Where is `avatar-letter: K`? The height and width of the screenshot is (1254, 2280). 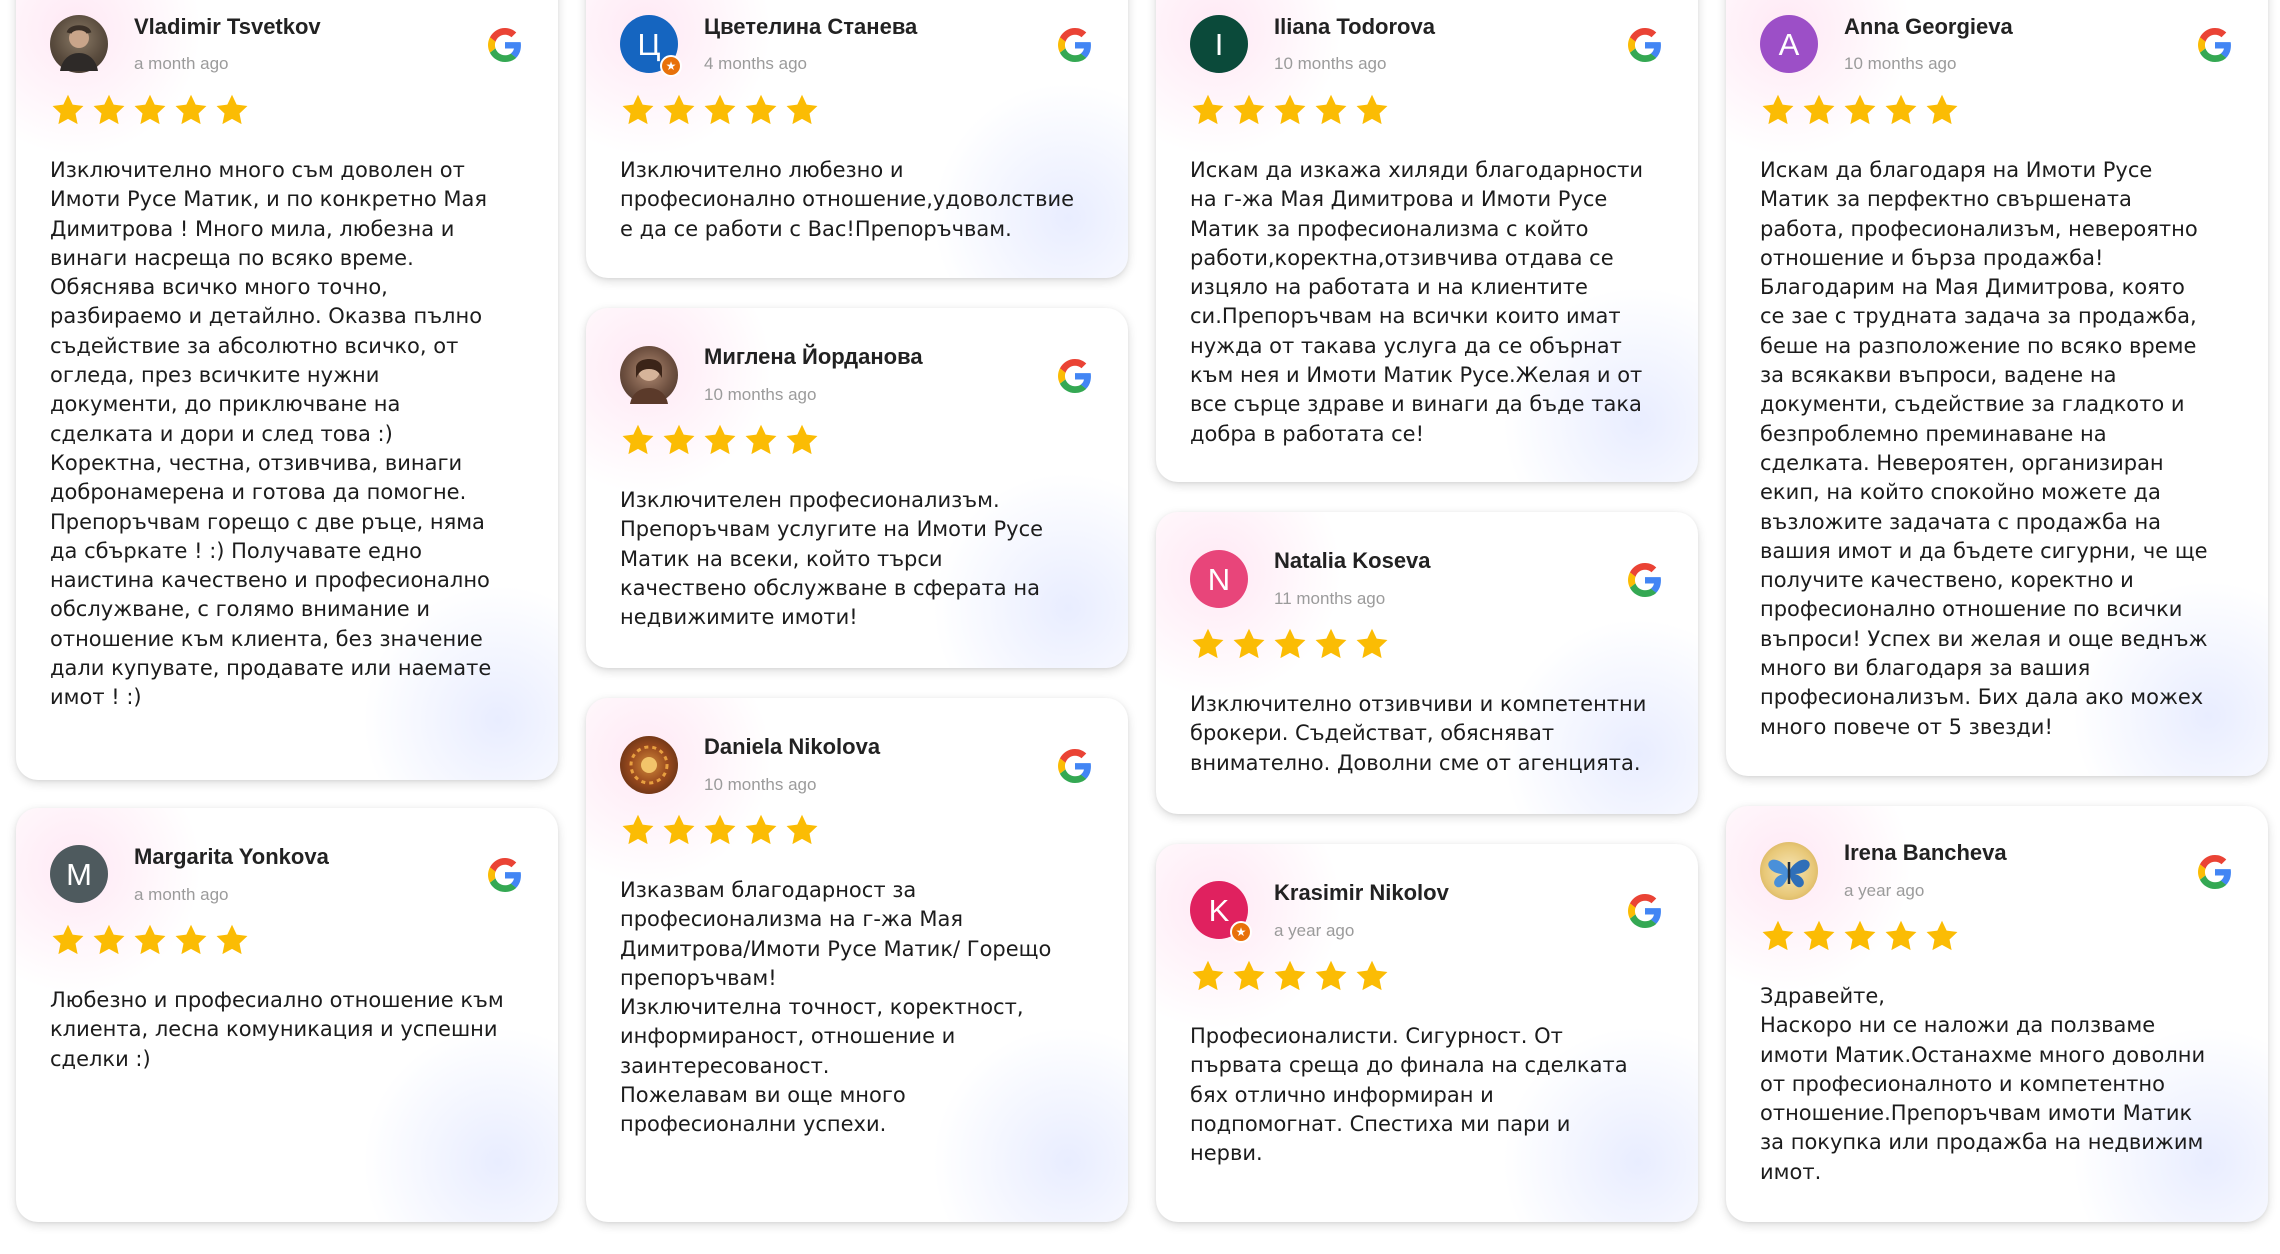
avatar-letter: K is located at coordinates (1219, 910).